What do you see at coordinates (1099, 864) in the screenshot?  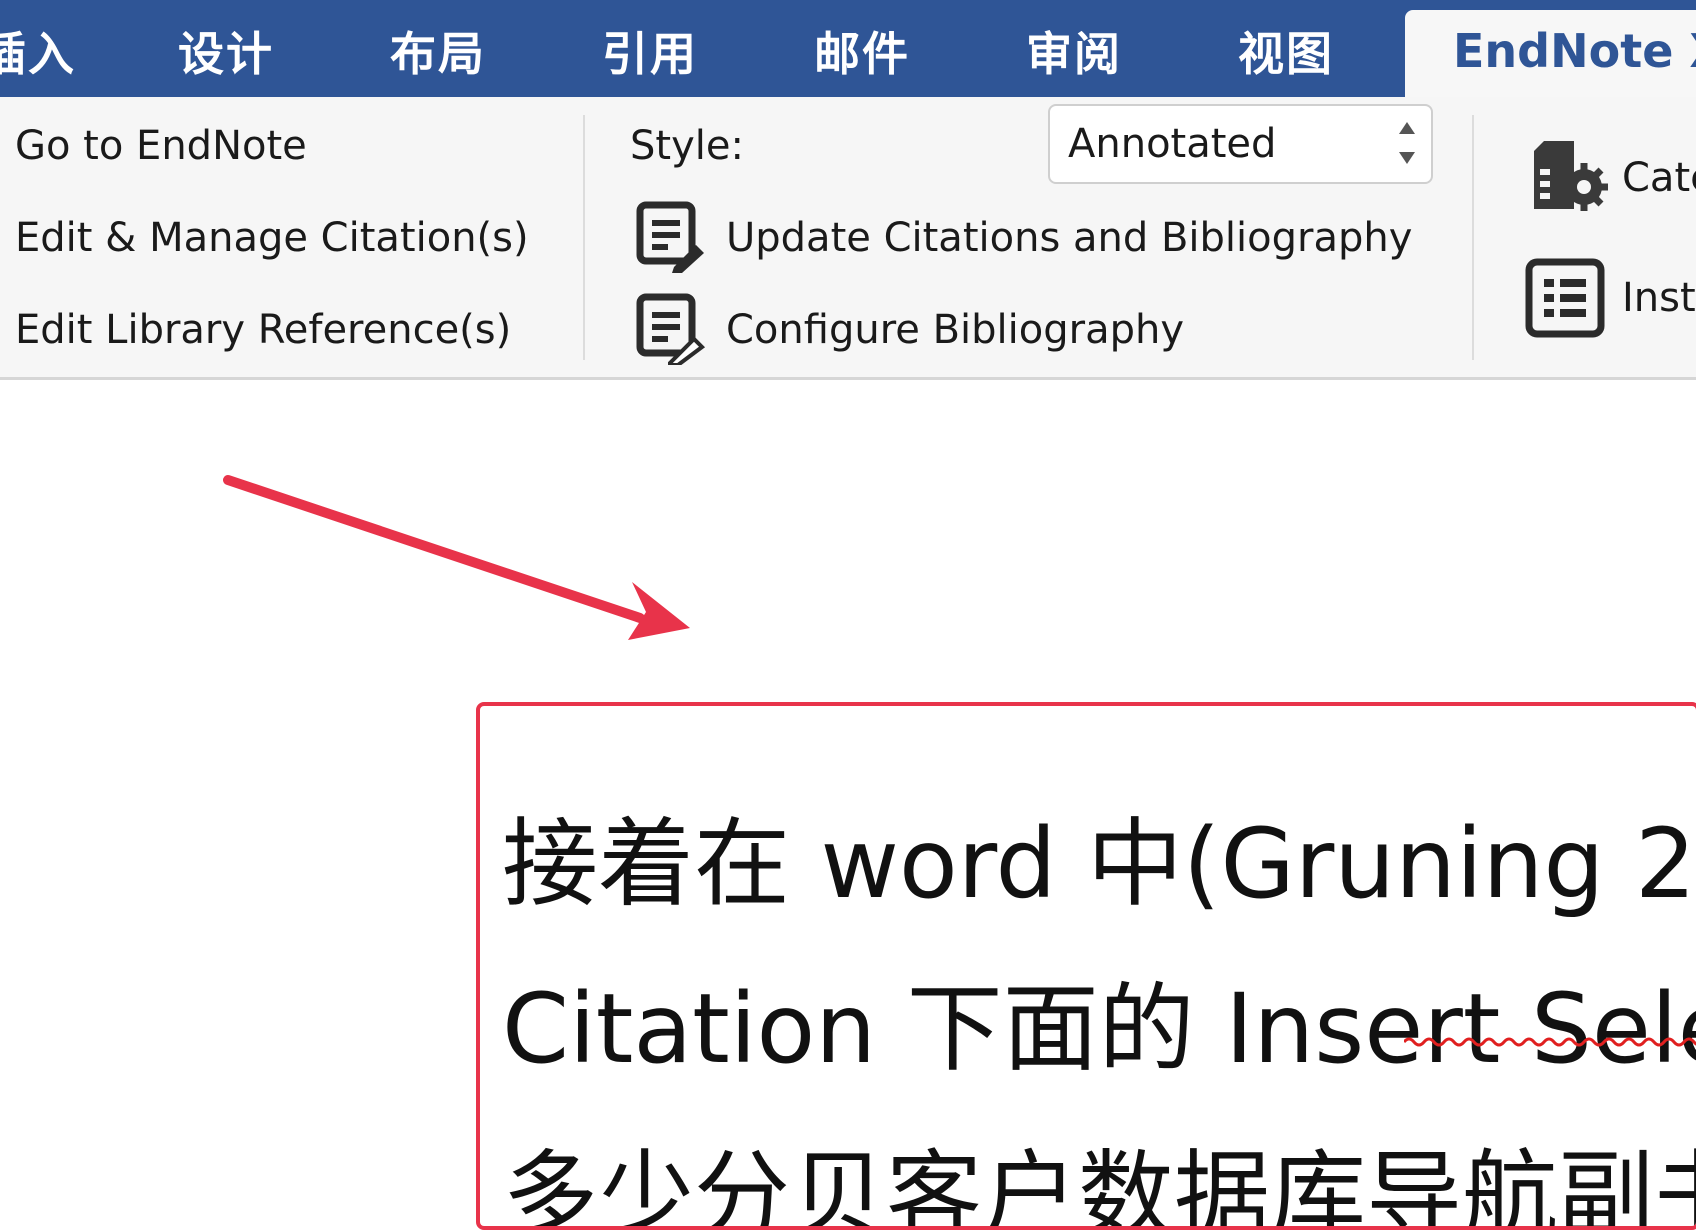 I see `document-line-1: 接着在 word 中(Gruning 20` at bounding box center [1099, 864].